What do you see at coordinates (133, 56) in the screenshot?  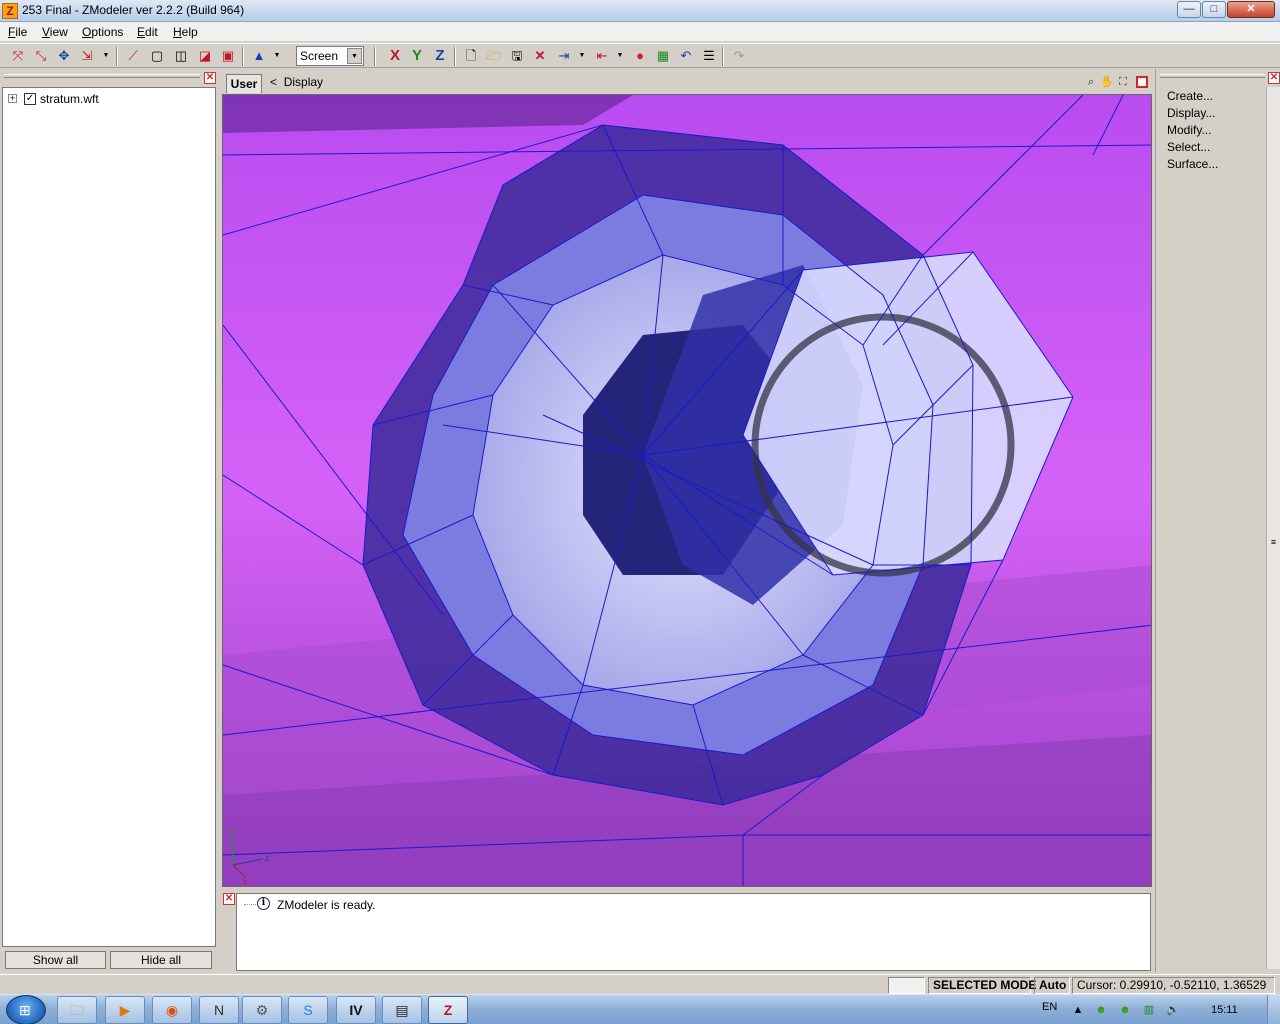 I see `snap-icon: ⟋` at bounding box center [133, 56].